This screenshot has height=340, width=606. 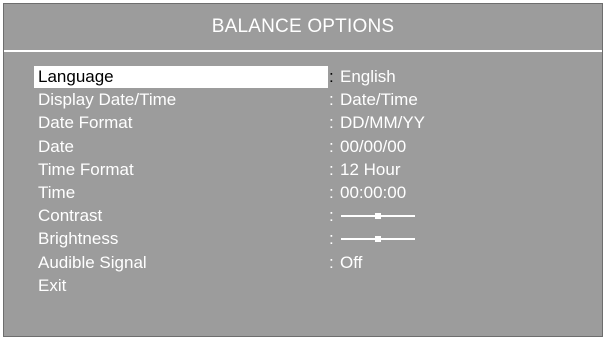 I want to click on contrast-slider, so click(x=378, y=216).